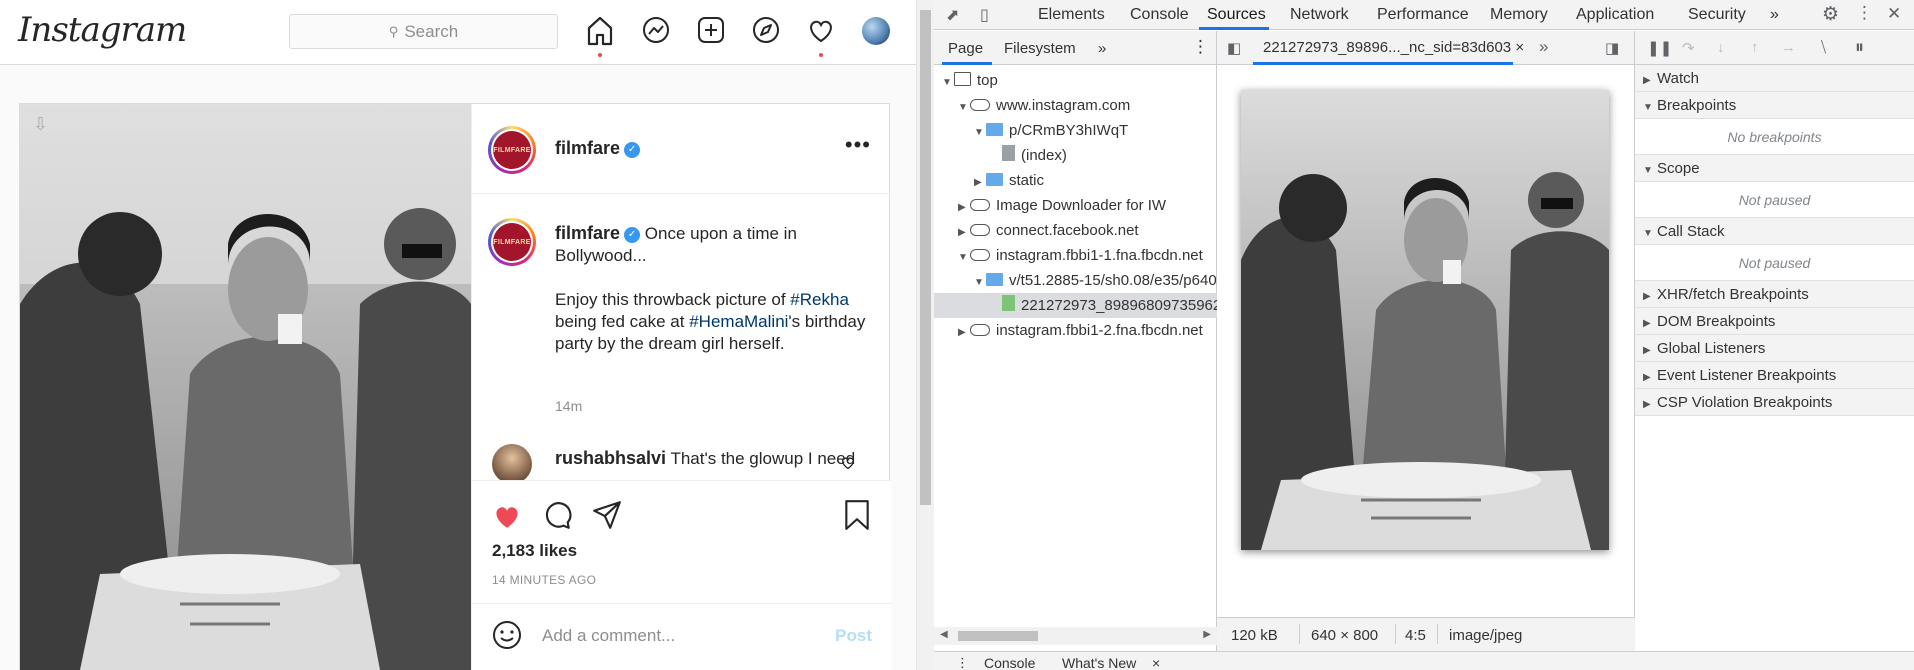  Describe the element at coordinates (1075, 230) in the screenshot. I see `tree-node-domain: ▶ connect.facebook.net` at that location.